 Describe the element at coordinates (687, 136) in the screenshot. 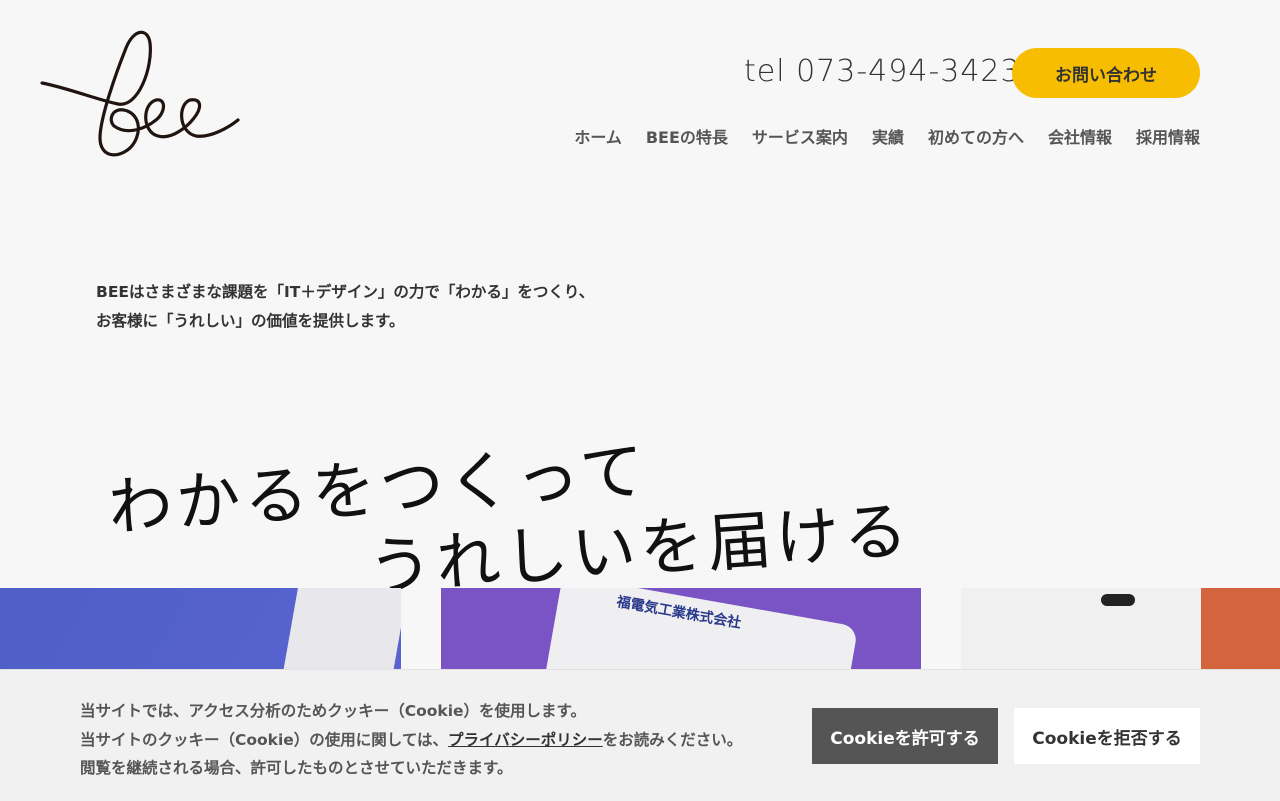

I see `nav-item-features: BEEの特長` at that location.